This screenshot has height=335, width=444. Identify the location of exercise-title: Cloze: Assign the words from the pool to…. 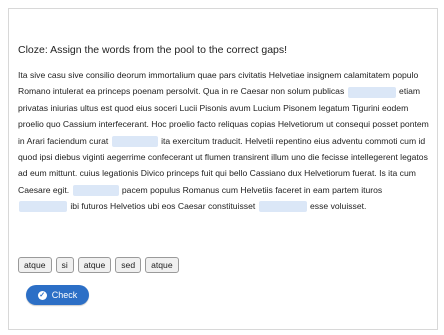
(153, 50).